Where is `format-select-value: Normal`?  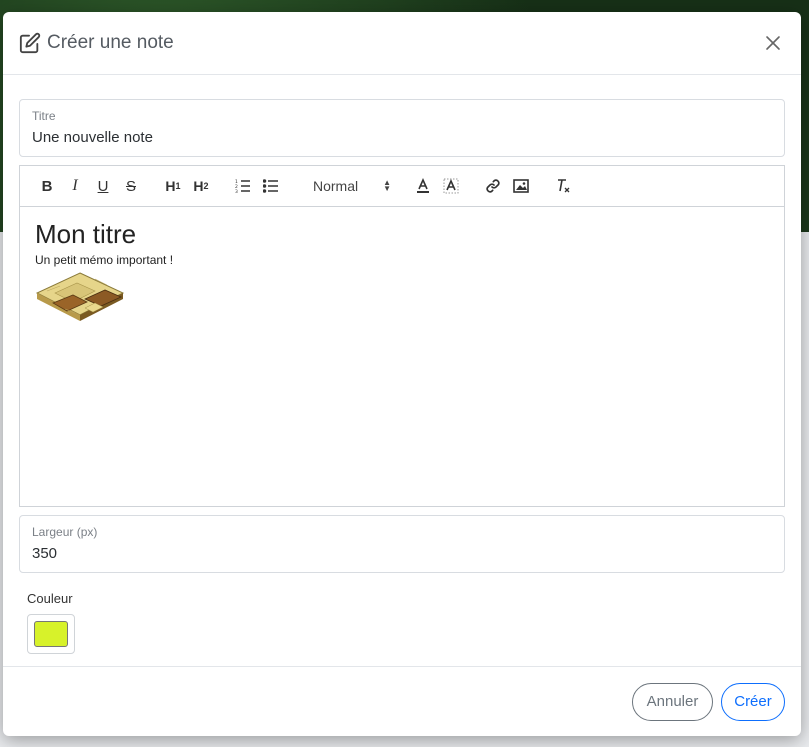 format-select-value: Normal is located at coordinates (336, 186).